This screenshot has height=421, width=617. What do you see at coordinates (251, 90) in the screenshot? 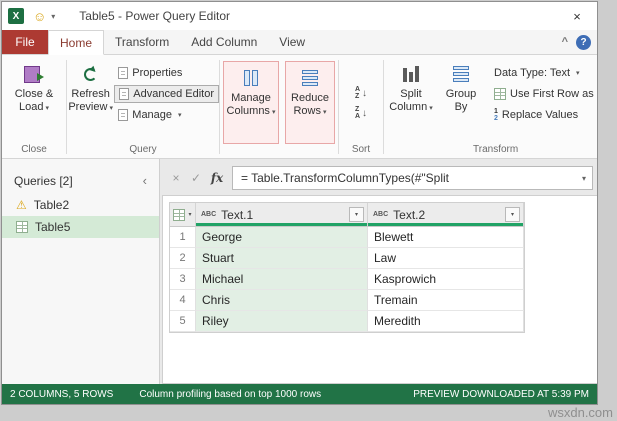
I see `manage-columns-button: Manage Columns ▾` at bounding box center [251, 90].